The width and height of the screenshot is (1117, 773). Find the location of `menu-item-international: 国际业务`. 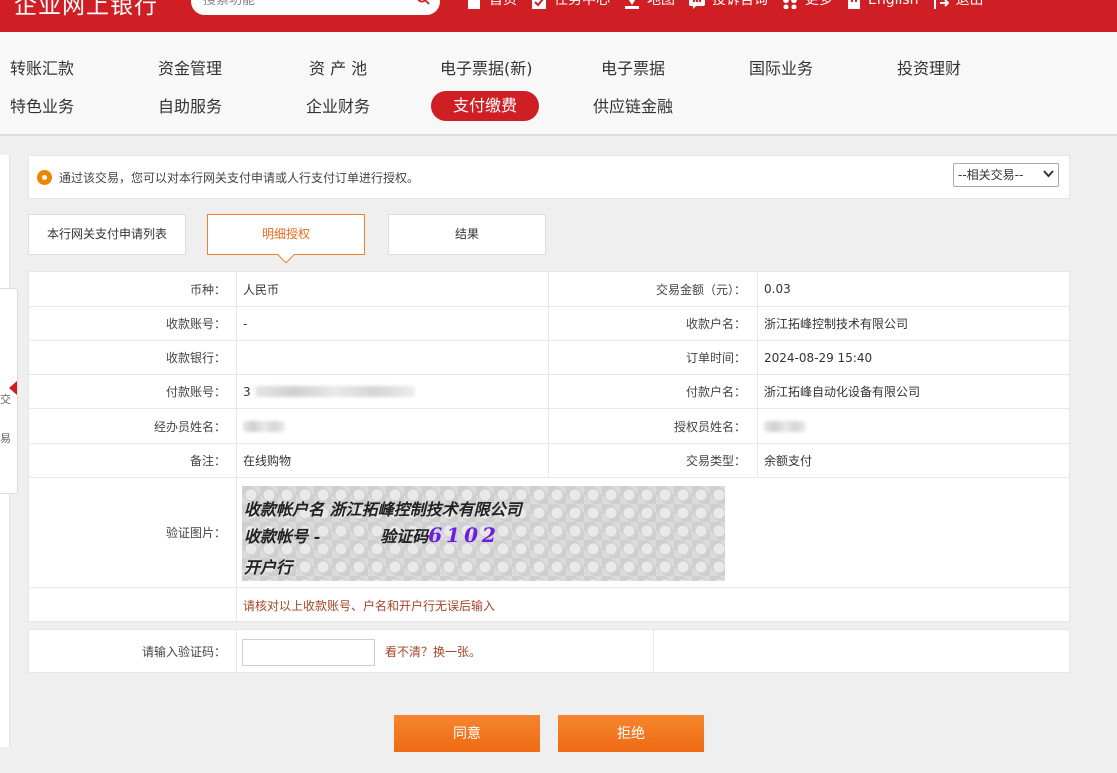

menu-item-international: 国际业务 is located at coordinates (781, 69).